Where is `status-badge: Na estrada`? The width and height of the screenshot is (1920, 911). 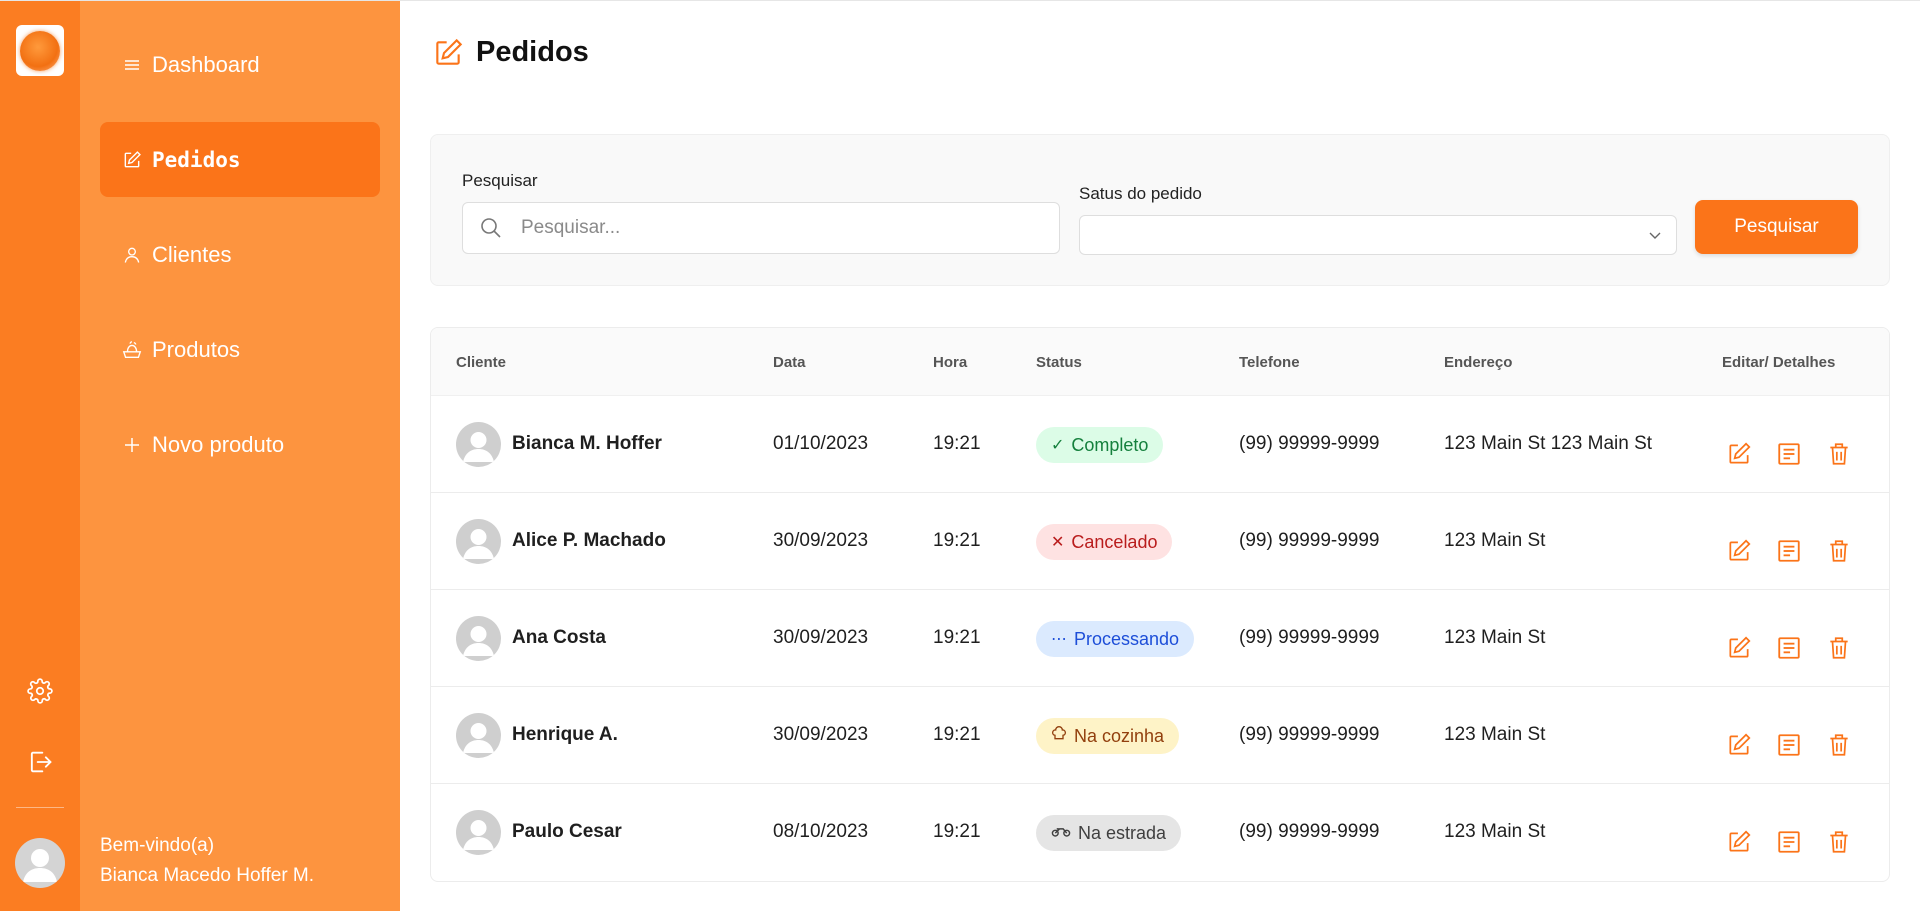 status-badge: Na estrada is located at coordinates (1109, 833).